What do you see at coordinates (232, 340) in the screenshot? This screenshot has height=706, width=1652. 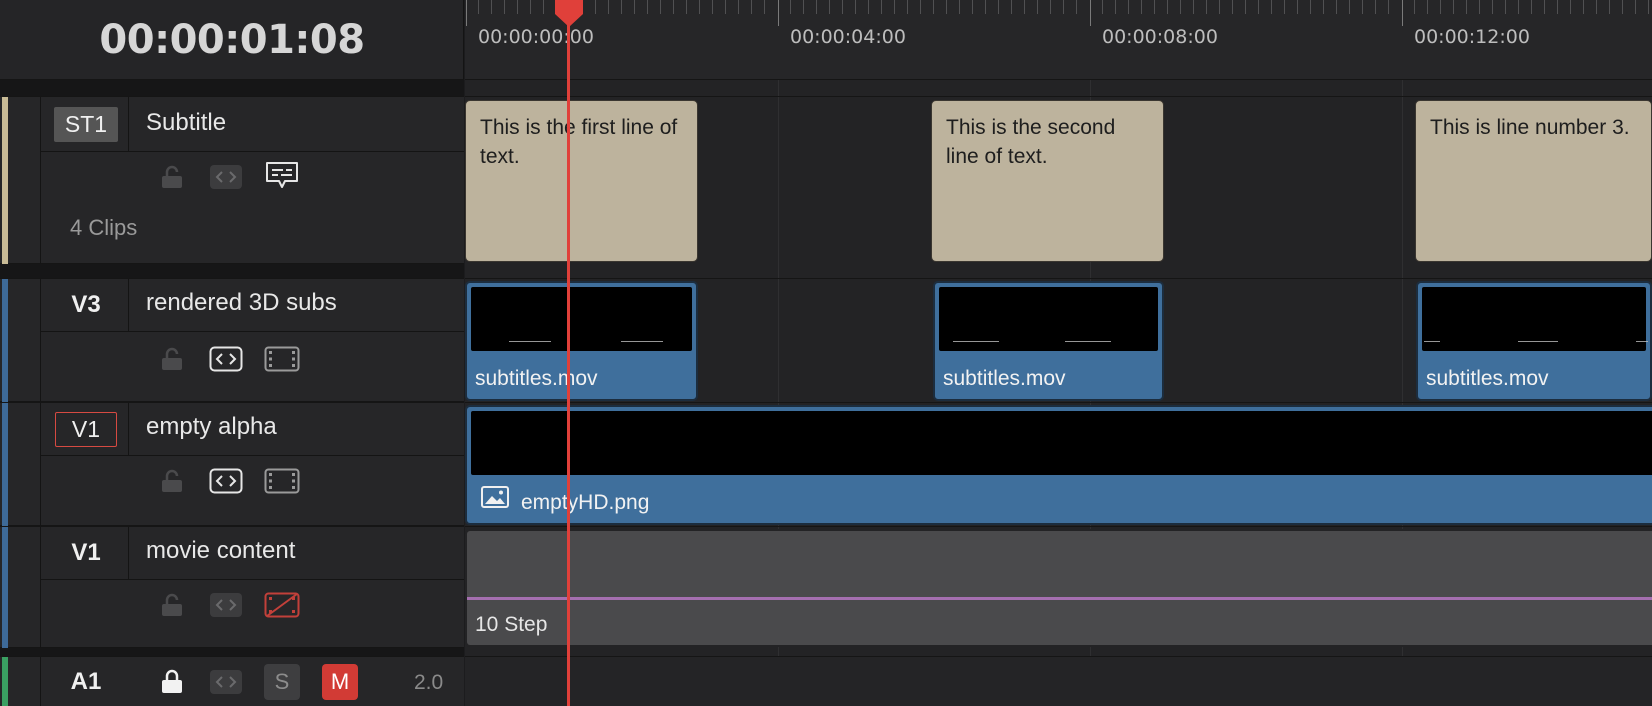 I see `track-header-v3: V3 rendered 3D subs` at bounding box center [232, 340].